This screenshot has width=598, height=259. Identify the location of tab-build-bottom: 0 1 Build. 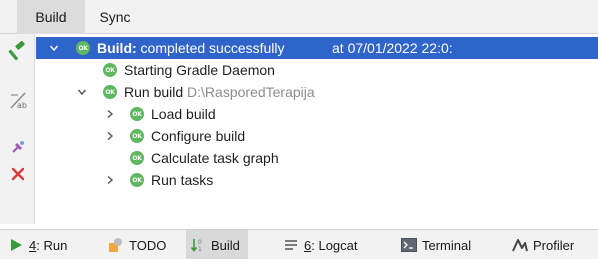
(217, 244).